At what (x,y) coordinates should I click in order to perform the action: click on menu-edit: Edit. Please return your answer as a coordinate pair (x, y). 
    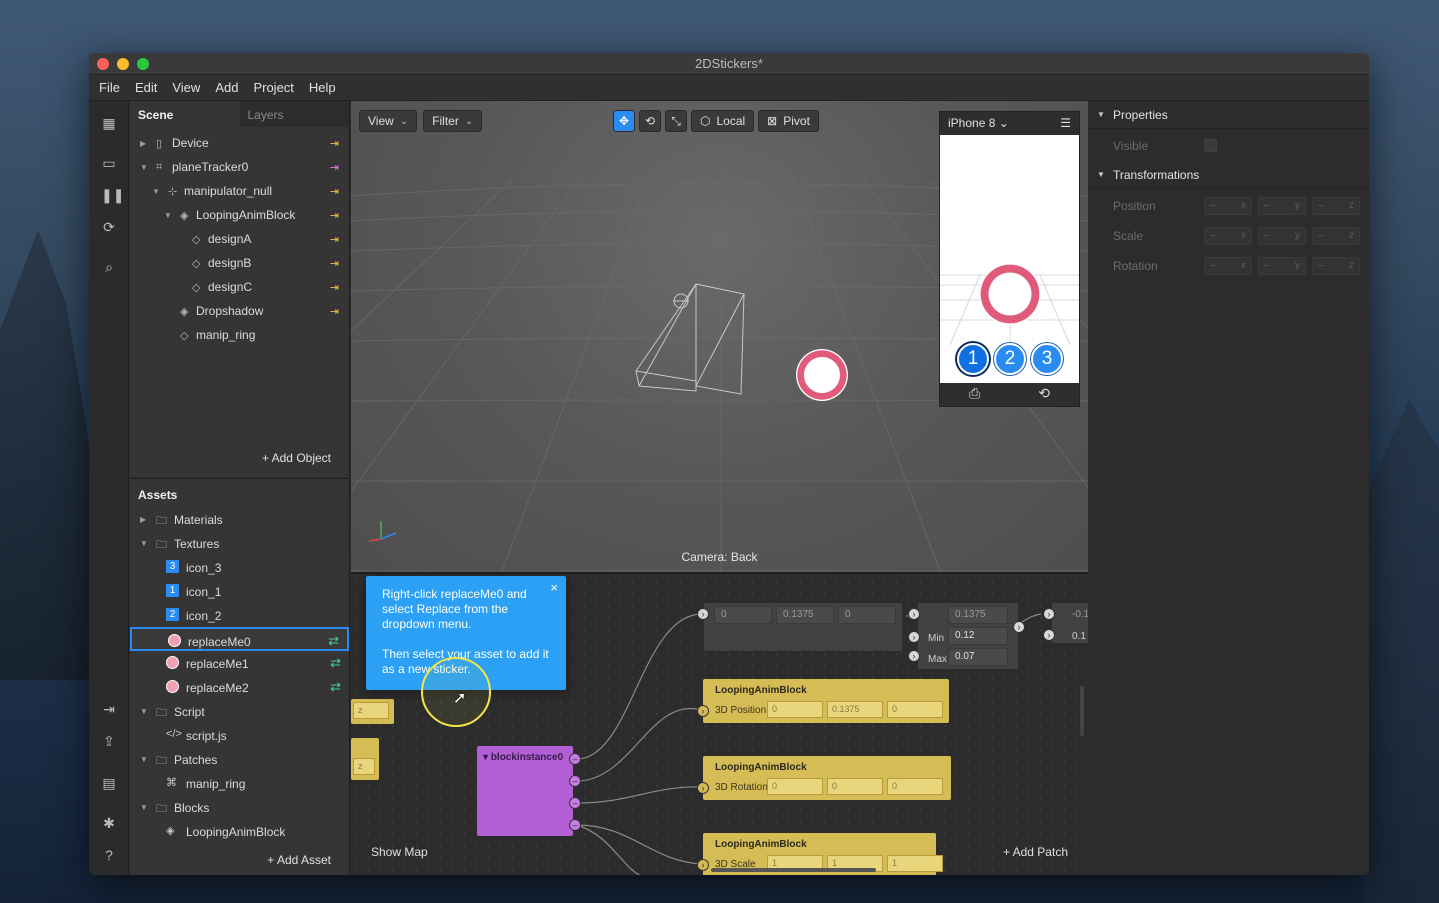
    Looking at the image, I should click on (146, 87).